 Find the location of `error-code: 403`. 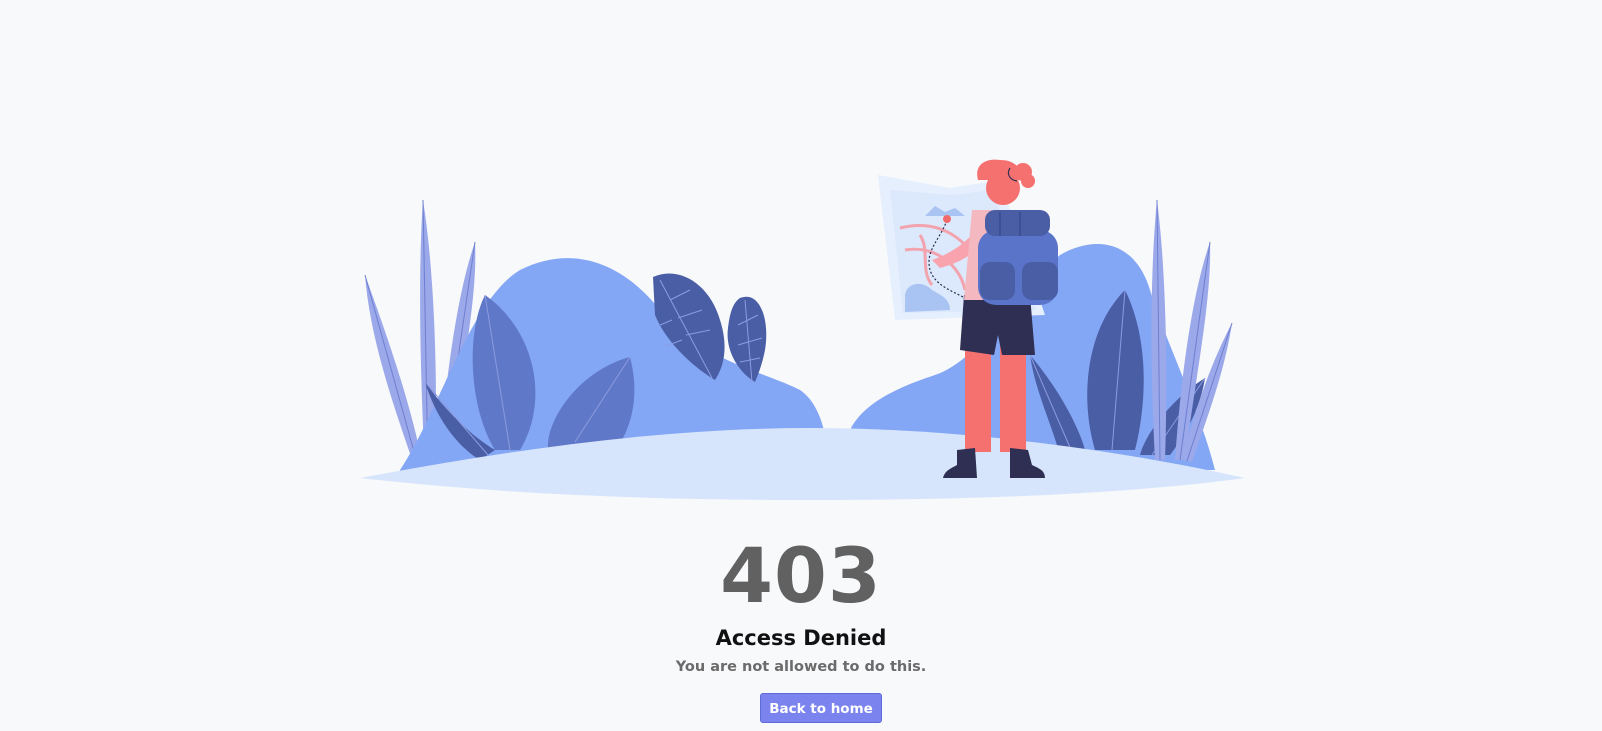

error-code: 403 is located at coordinates (801, 575).